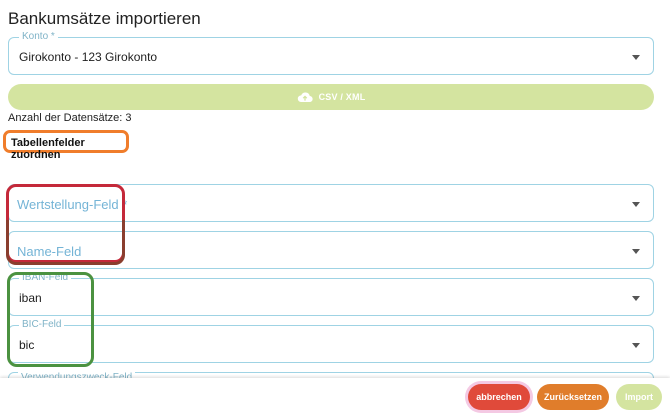  I want to click on highlight-brown-box, so click(65, 242).